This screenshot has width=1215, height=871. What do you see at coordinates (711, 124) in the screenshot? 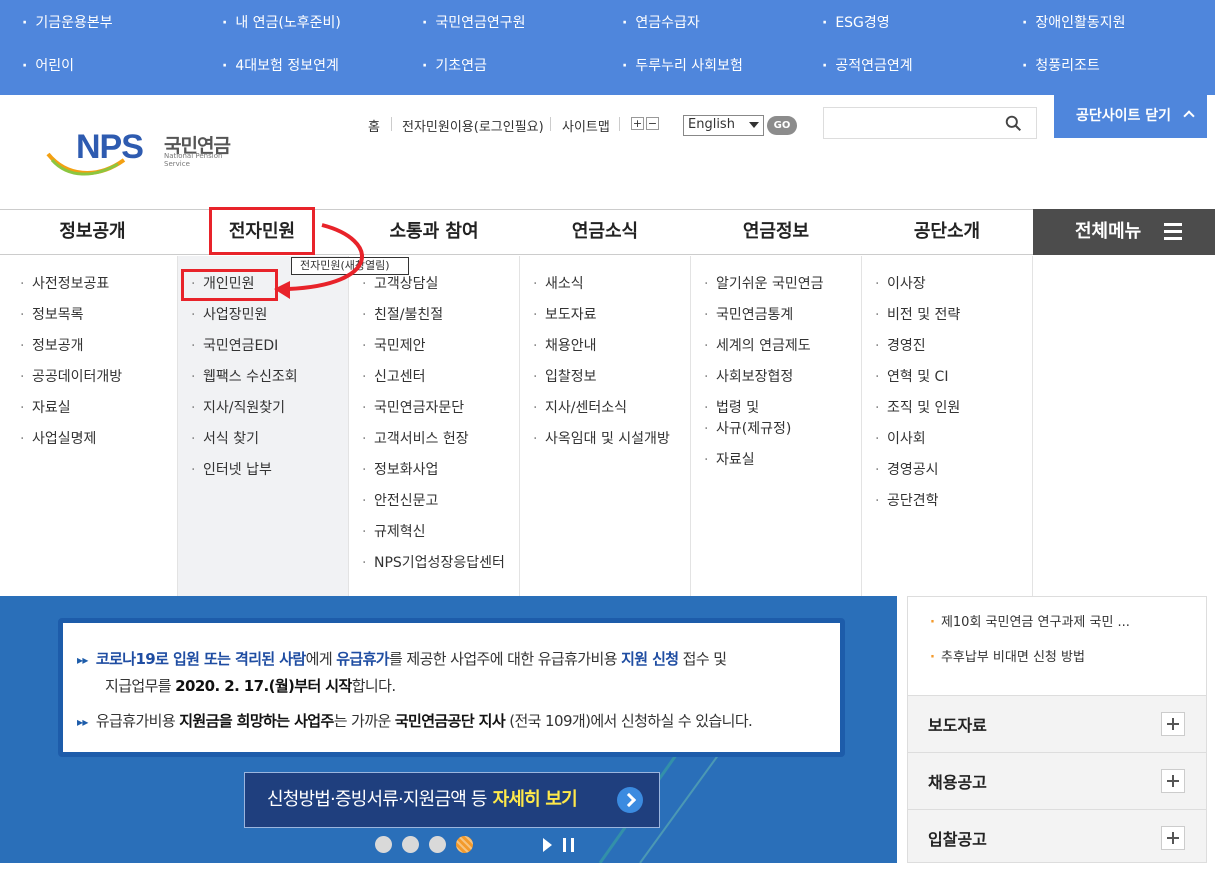
I see `language-value: English` at bounding box center [711, 124].